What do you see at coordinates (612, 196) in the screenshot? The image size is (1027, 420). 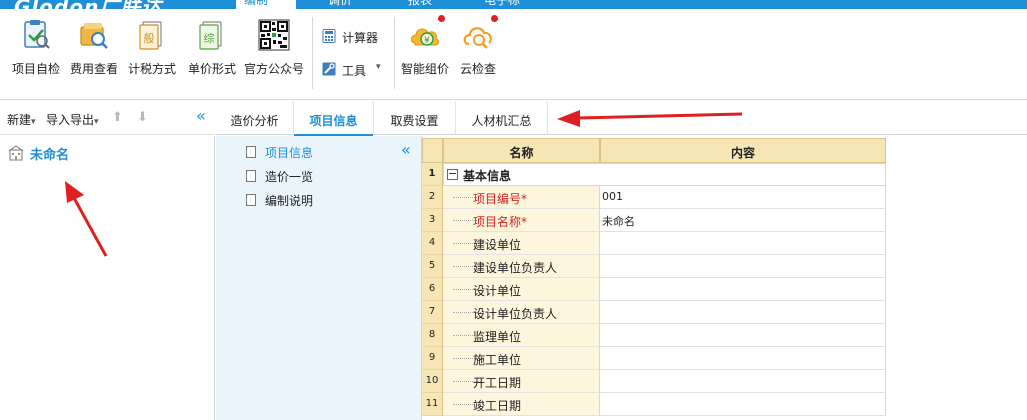 I see `field-value: 001` at bounding box center [612, 196].